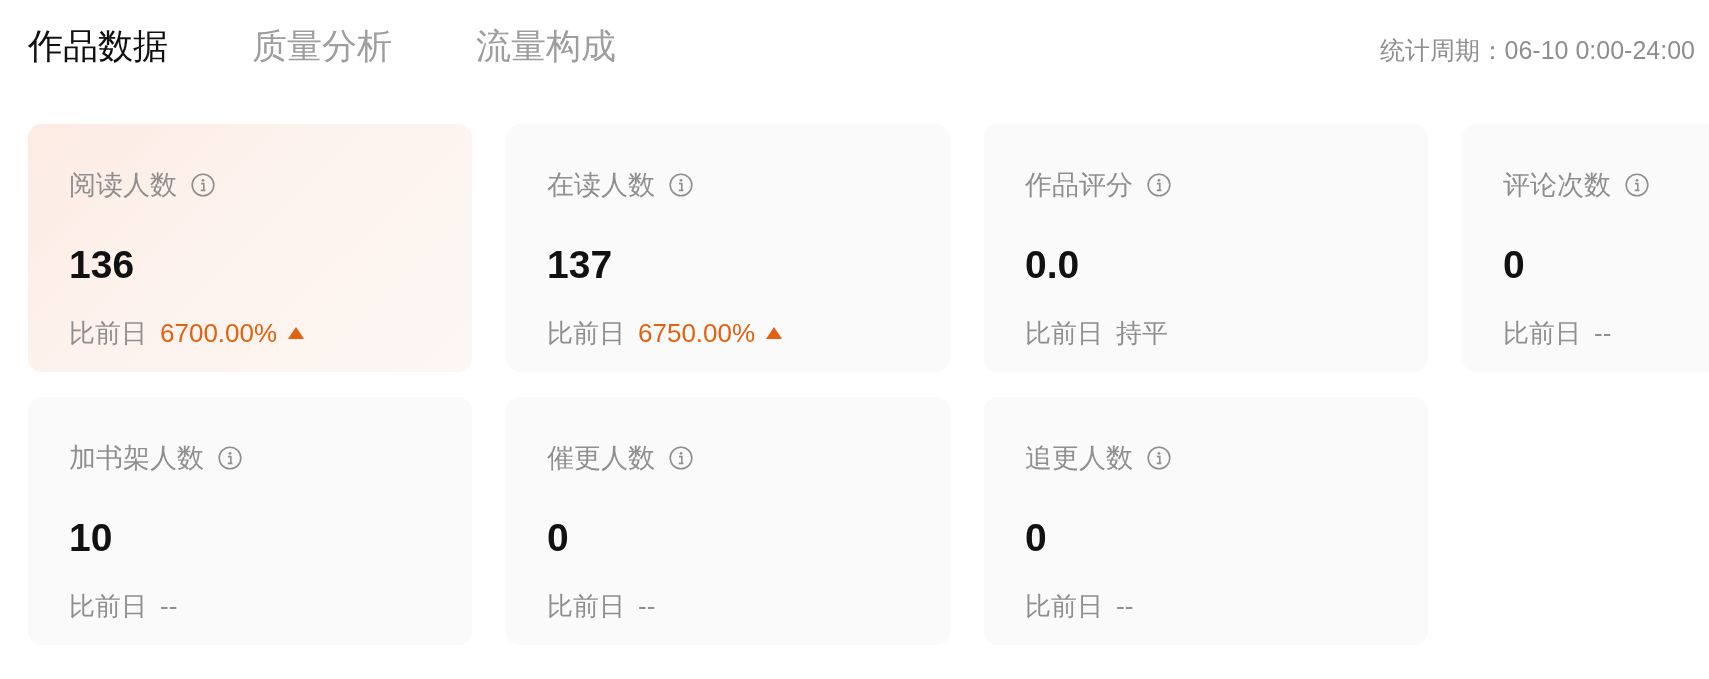  I want to click on stat-card: 催更人数 0 比前日 --, so click(728, 521).